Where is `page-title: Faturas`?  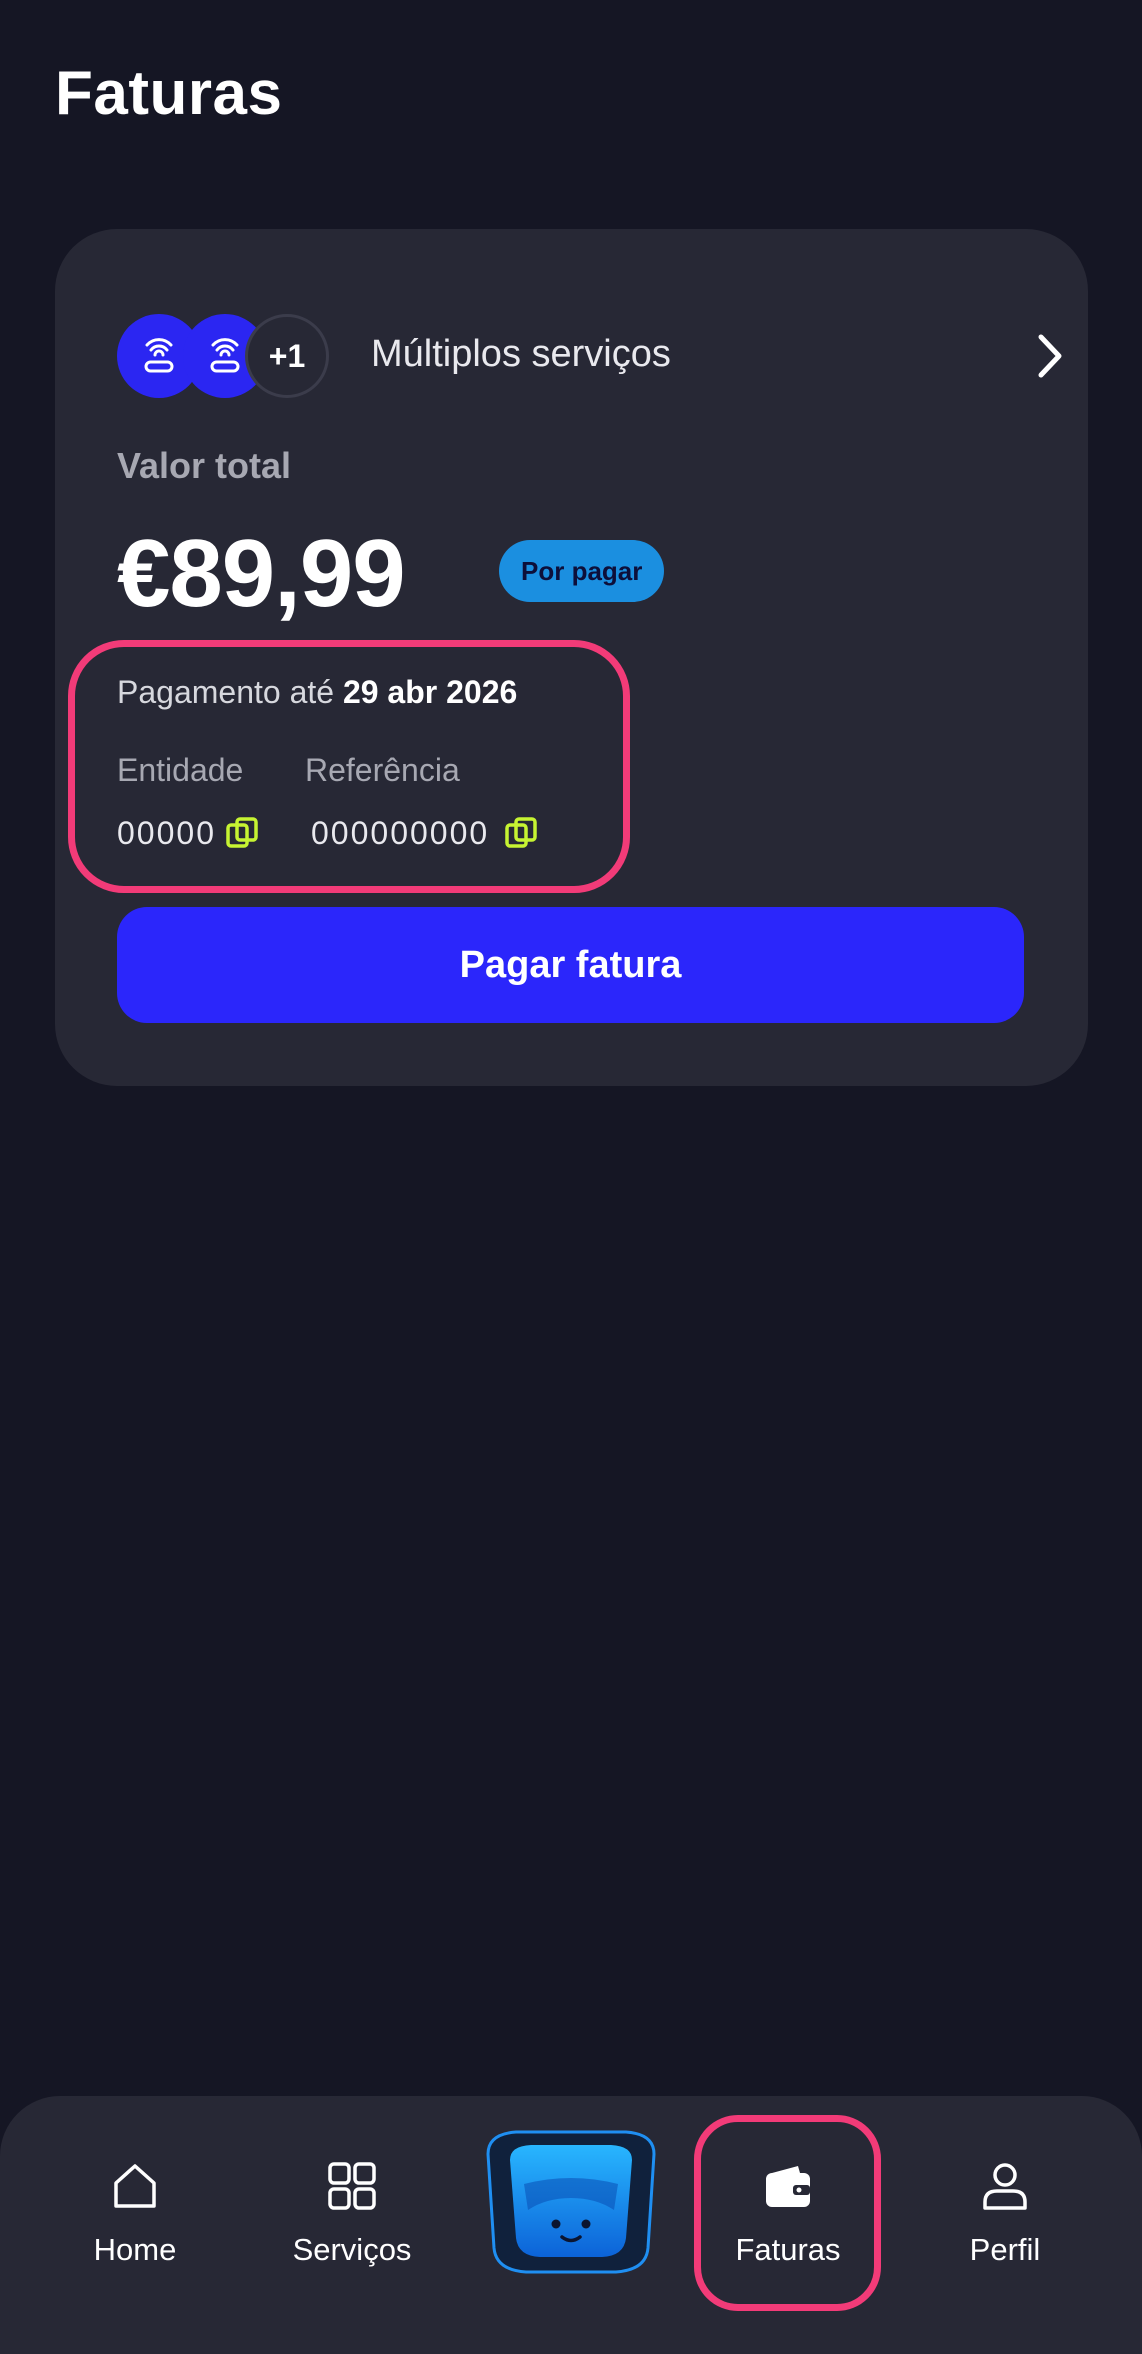 page-title: Faturas is located at coordinates (169, 93).